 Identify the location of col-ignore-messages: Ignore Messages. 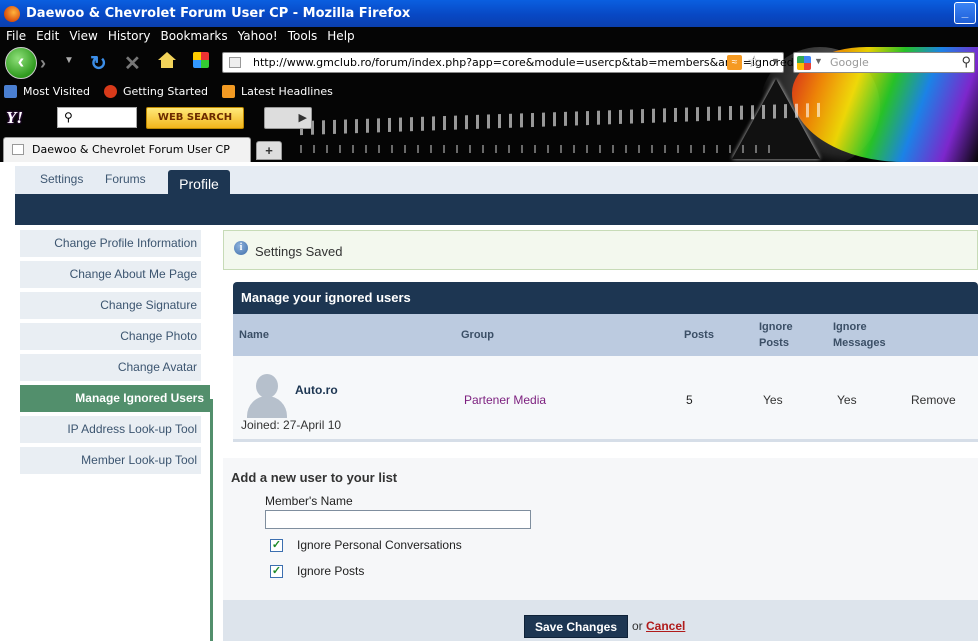
(859, 335).